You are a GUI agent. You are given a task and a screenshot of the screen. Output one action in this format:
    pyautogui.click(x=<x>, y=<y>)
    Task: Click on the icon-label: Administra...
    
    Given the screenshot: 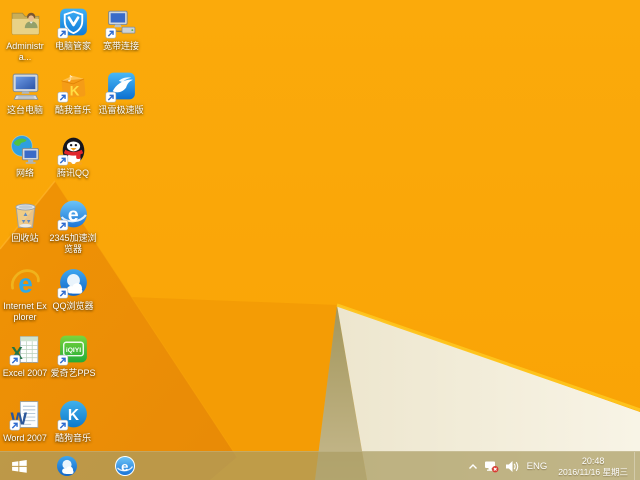 What is the action you would take?
    pyautogui.click(x=25, y=51)
    